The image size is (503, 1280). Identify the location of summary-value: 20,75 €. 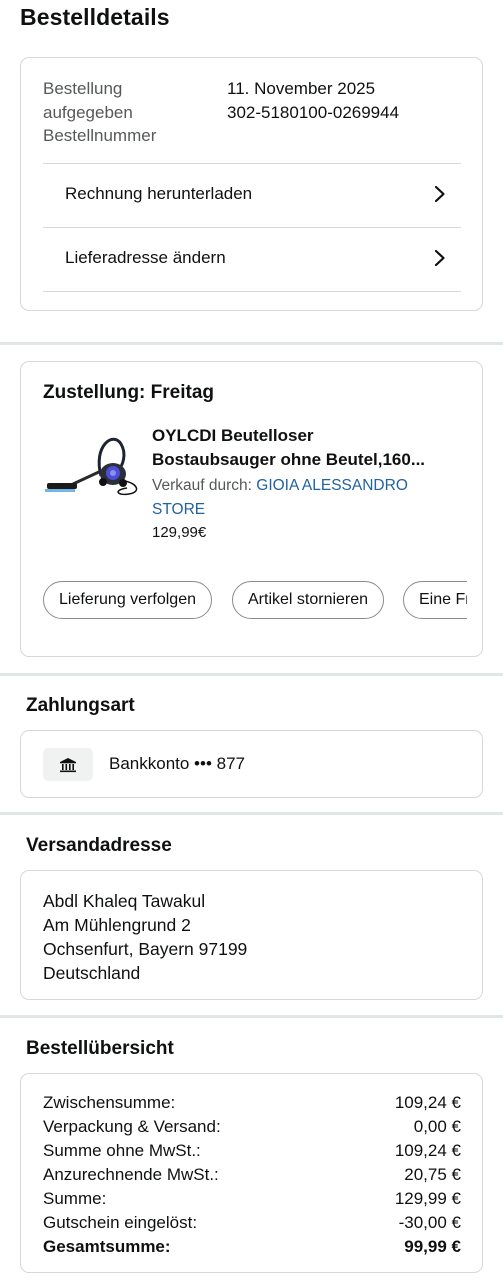
(432, 1174).